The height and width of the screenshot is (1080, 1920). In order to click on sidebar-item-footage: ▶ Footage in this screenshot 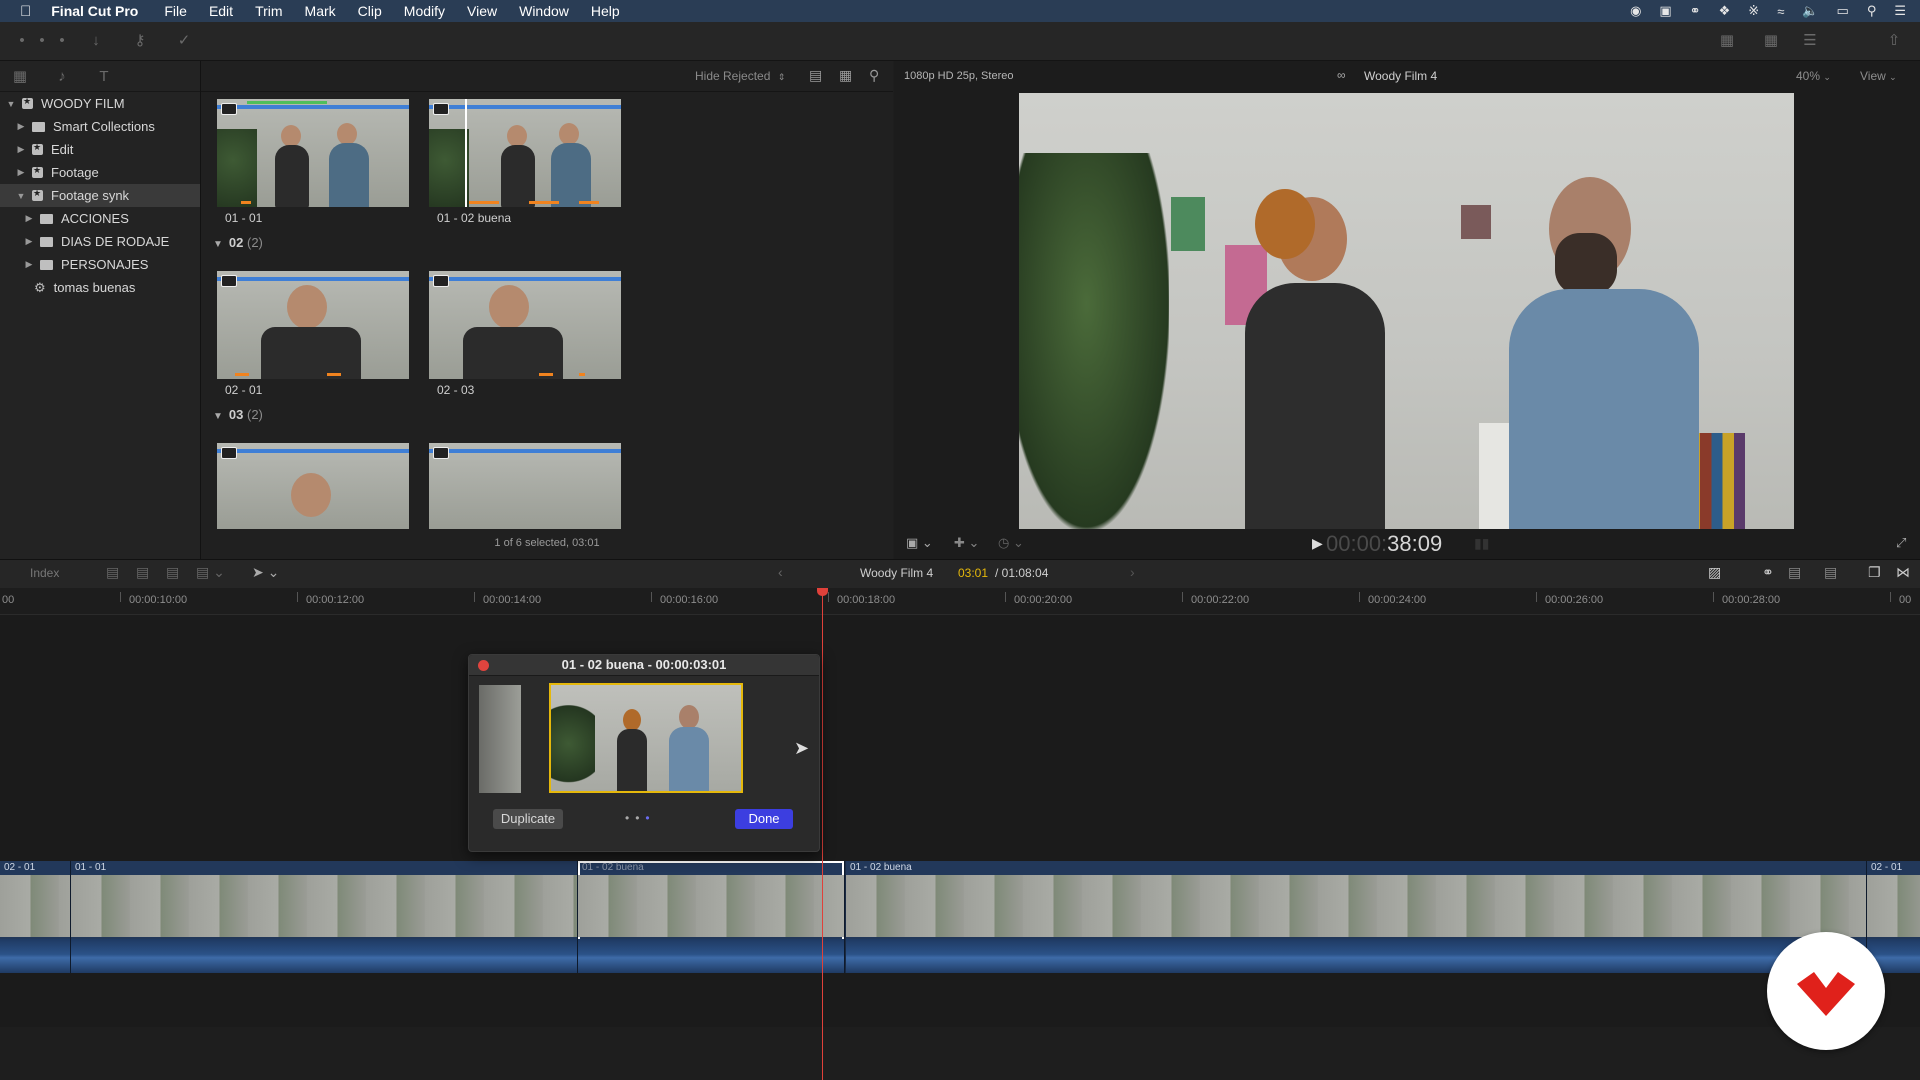, I will do `click(100, 172)`.